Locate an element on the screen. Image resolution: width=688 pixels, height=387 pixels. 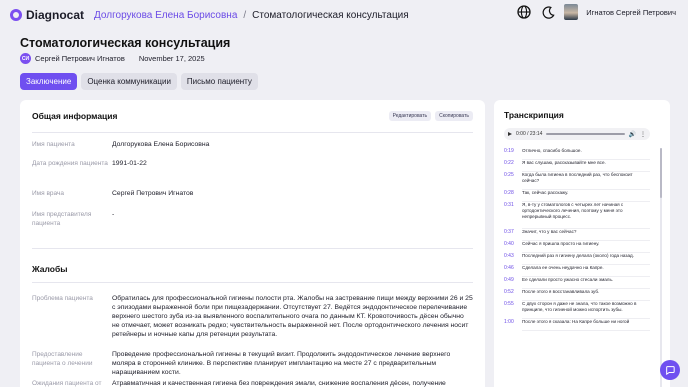
transcript-timestamp: 1:00 is located at coordinates (513, 325).